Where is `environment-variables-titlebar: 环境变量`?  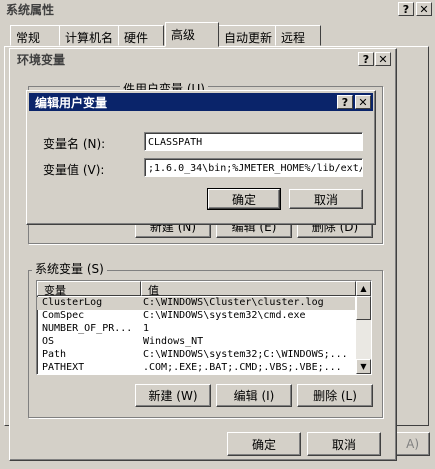 environment-variables-titlebar: 环境变量 is located at coordinates (203, 59).